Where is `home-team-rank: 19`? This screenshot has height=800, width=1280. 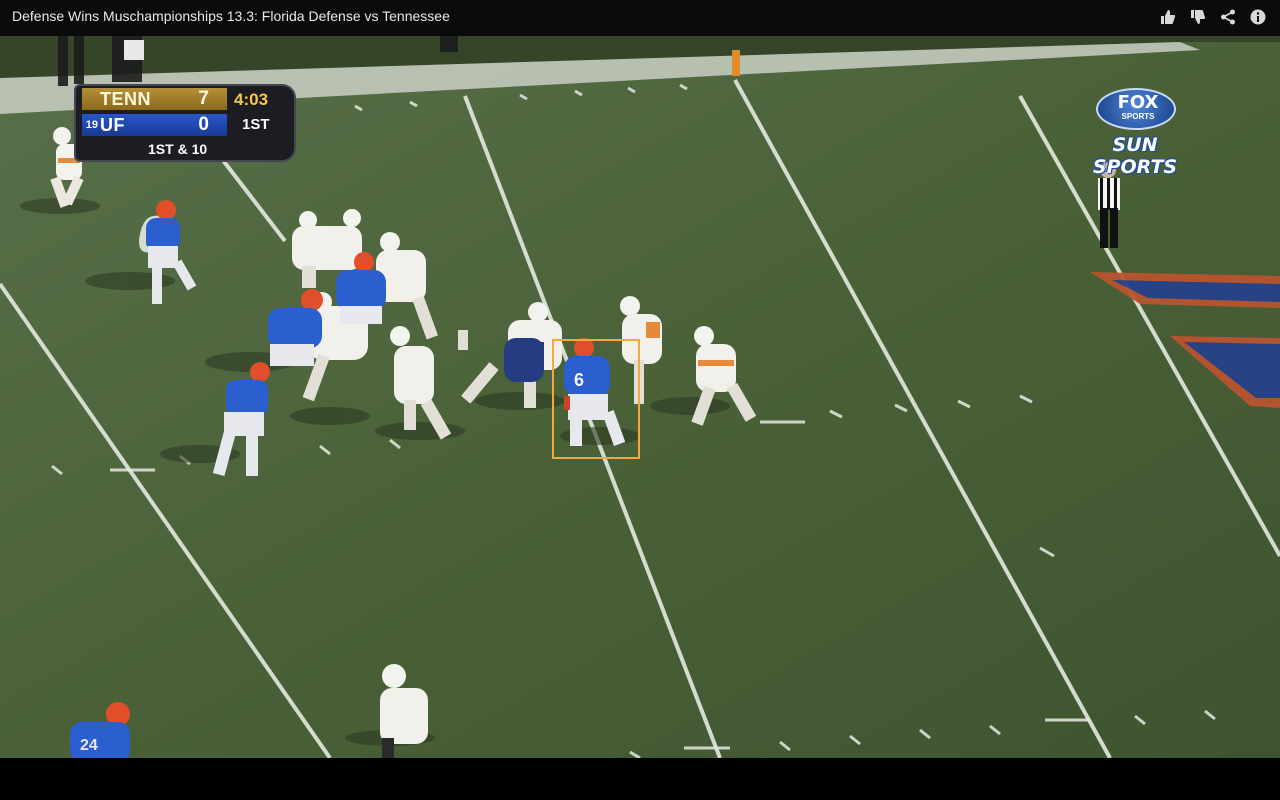
home-team-rank: 19 is located at coordinates (91, 125).